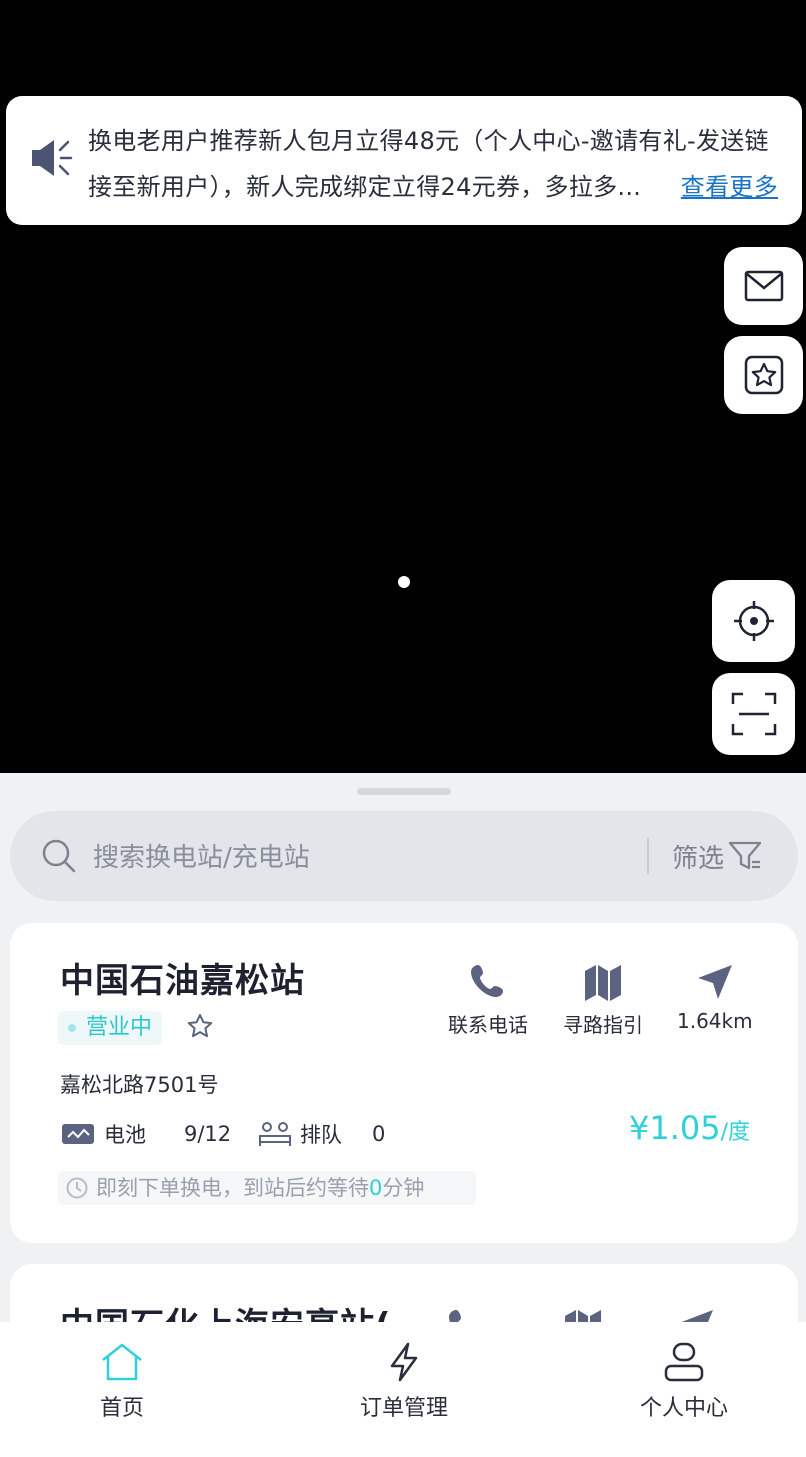 This screenshot has width=806, height=1457. I want to click on filter-button: 筛选, so click(717, 856).